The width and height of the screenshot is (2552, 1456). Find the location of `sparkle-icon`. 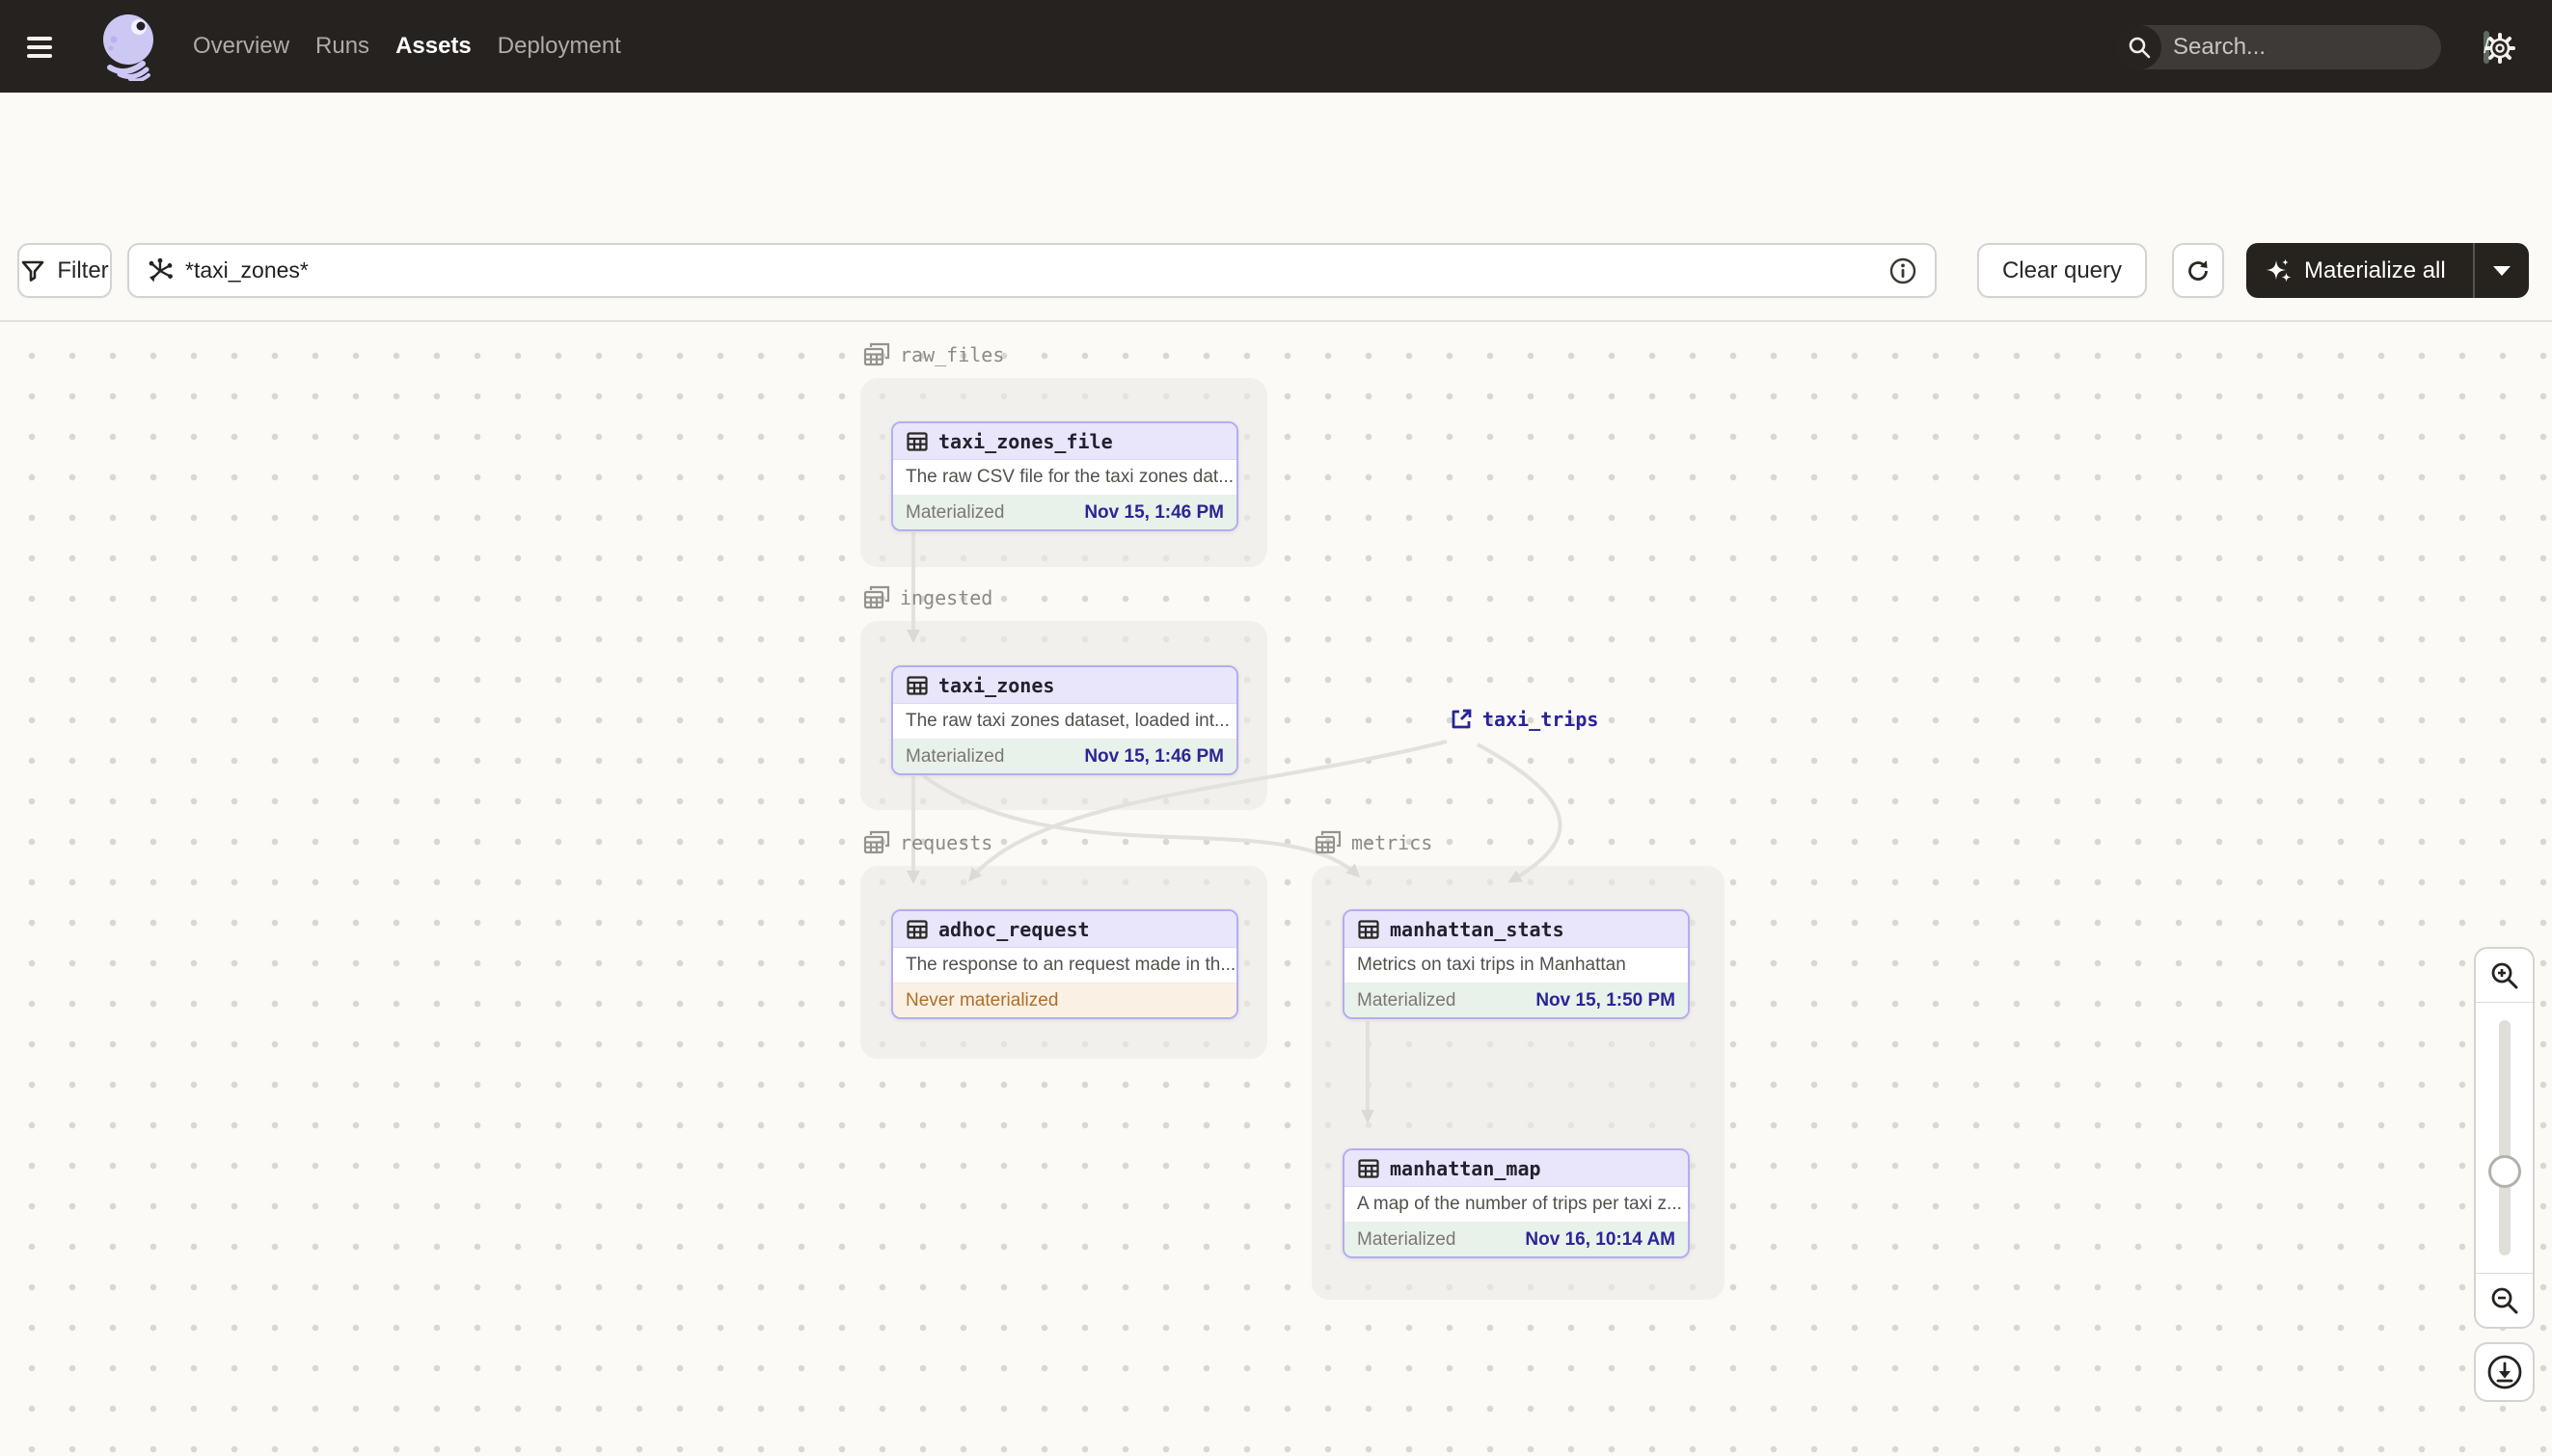

sparkle-icon is located at coordinates (2279, 270).